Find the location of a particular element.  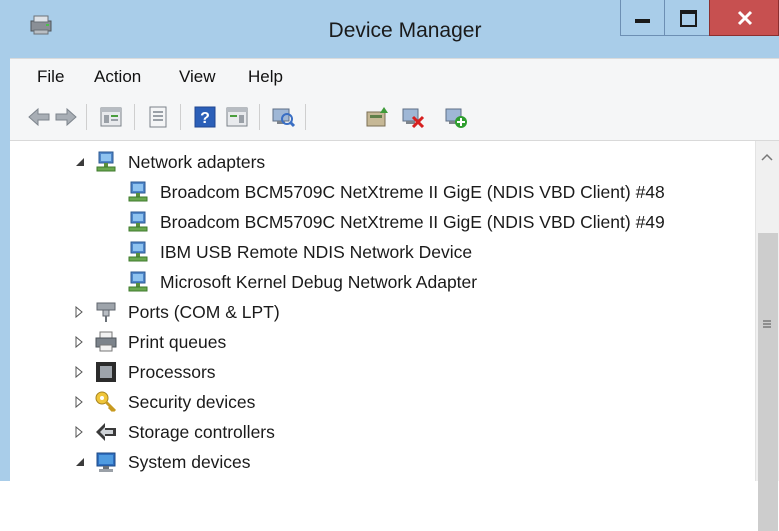

tree-node-processors: Processors is located at coordinates (382, 372).